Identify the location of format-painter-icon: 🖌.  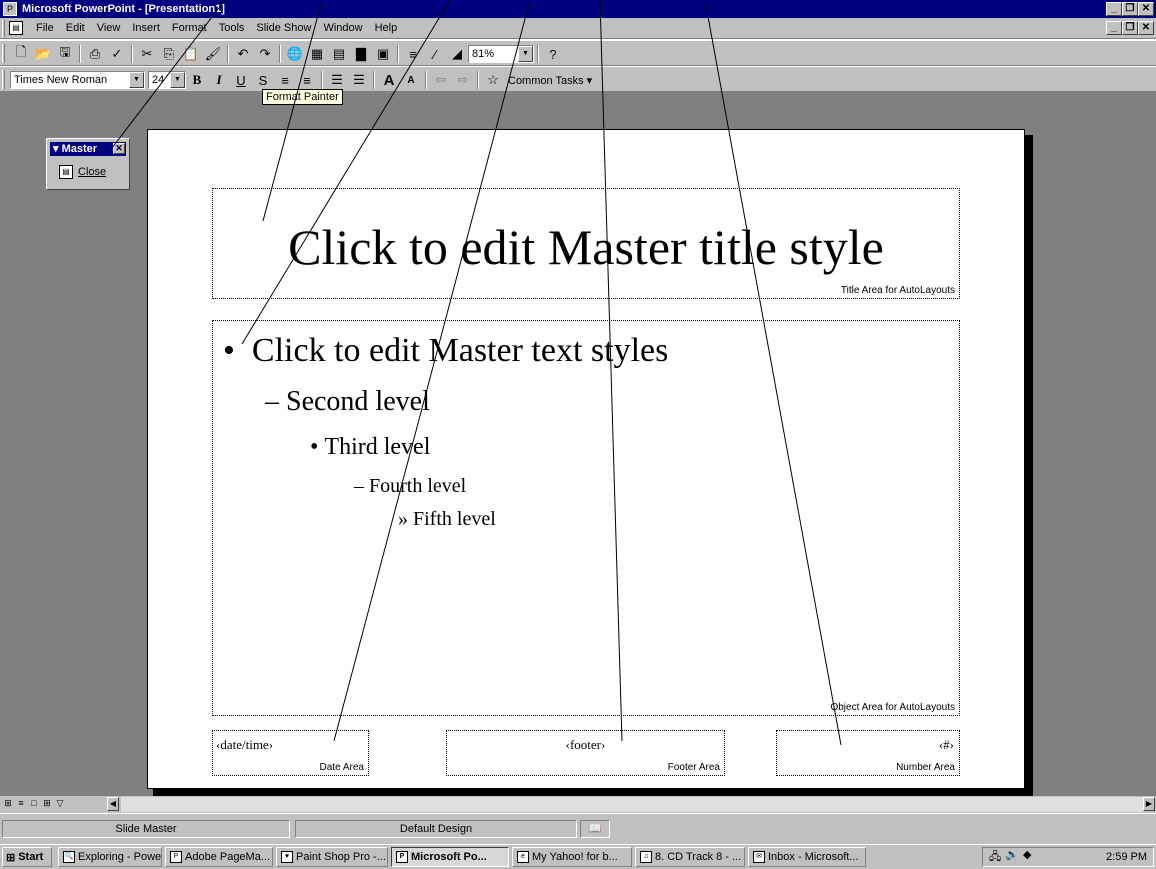
(213, 54).